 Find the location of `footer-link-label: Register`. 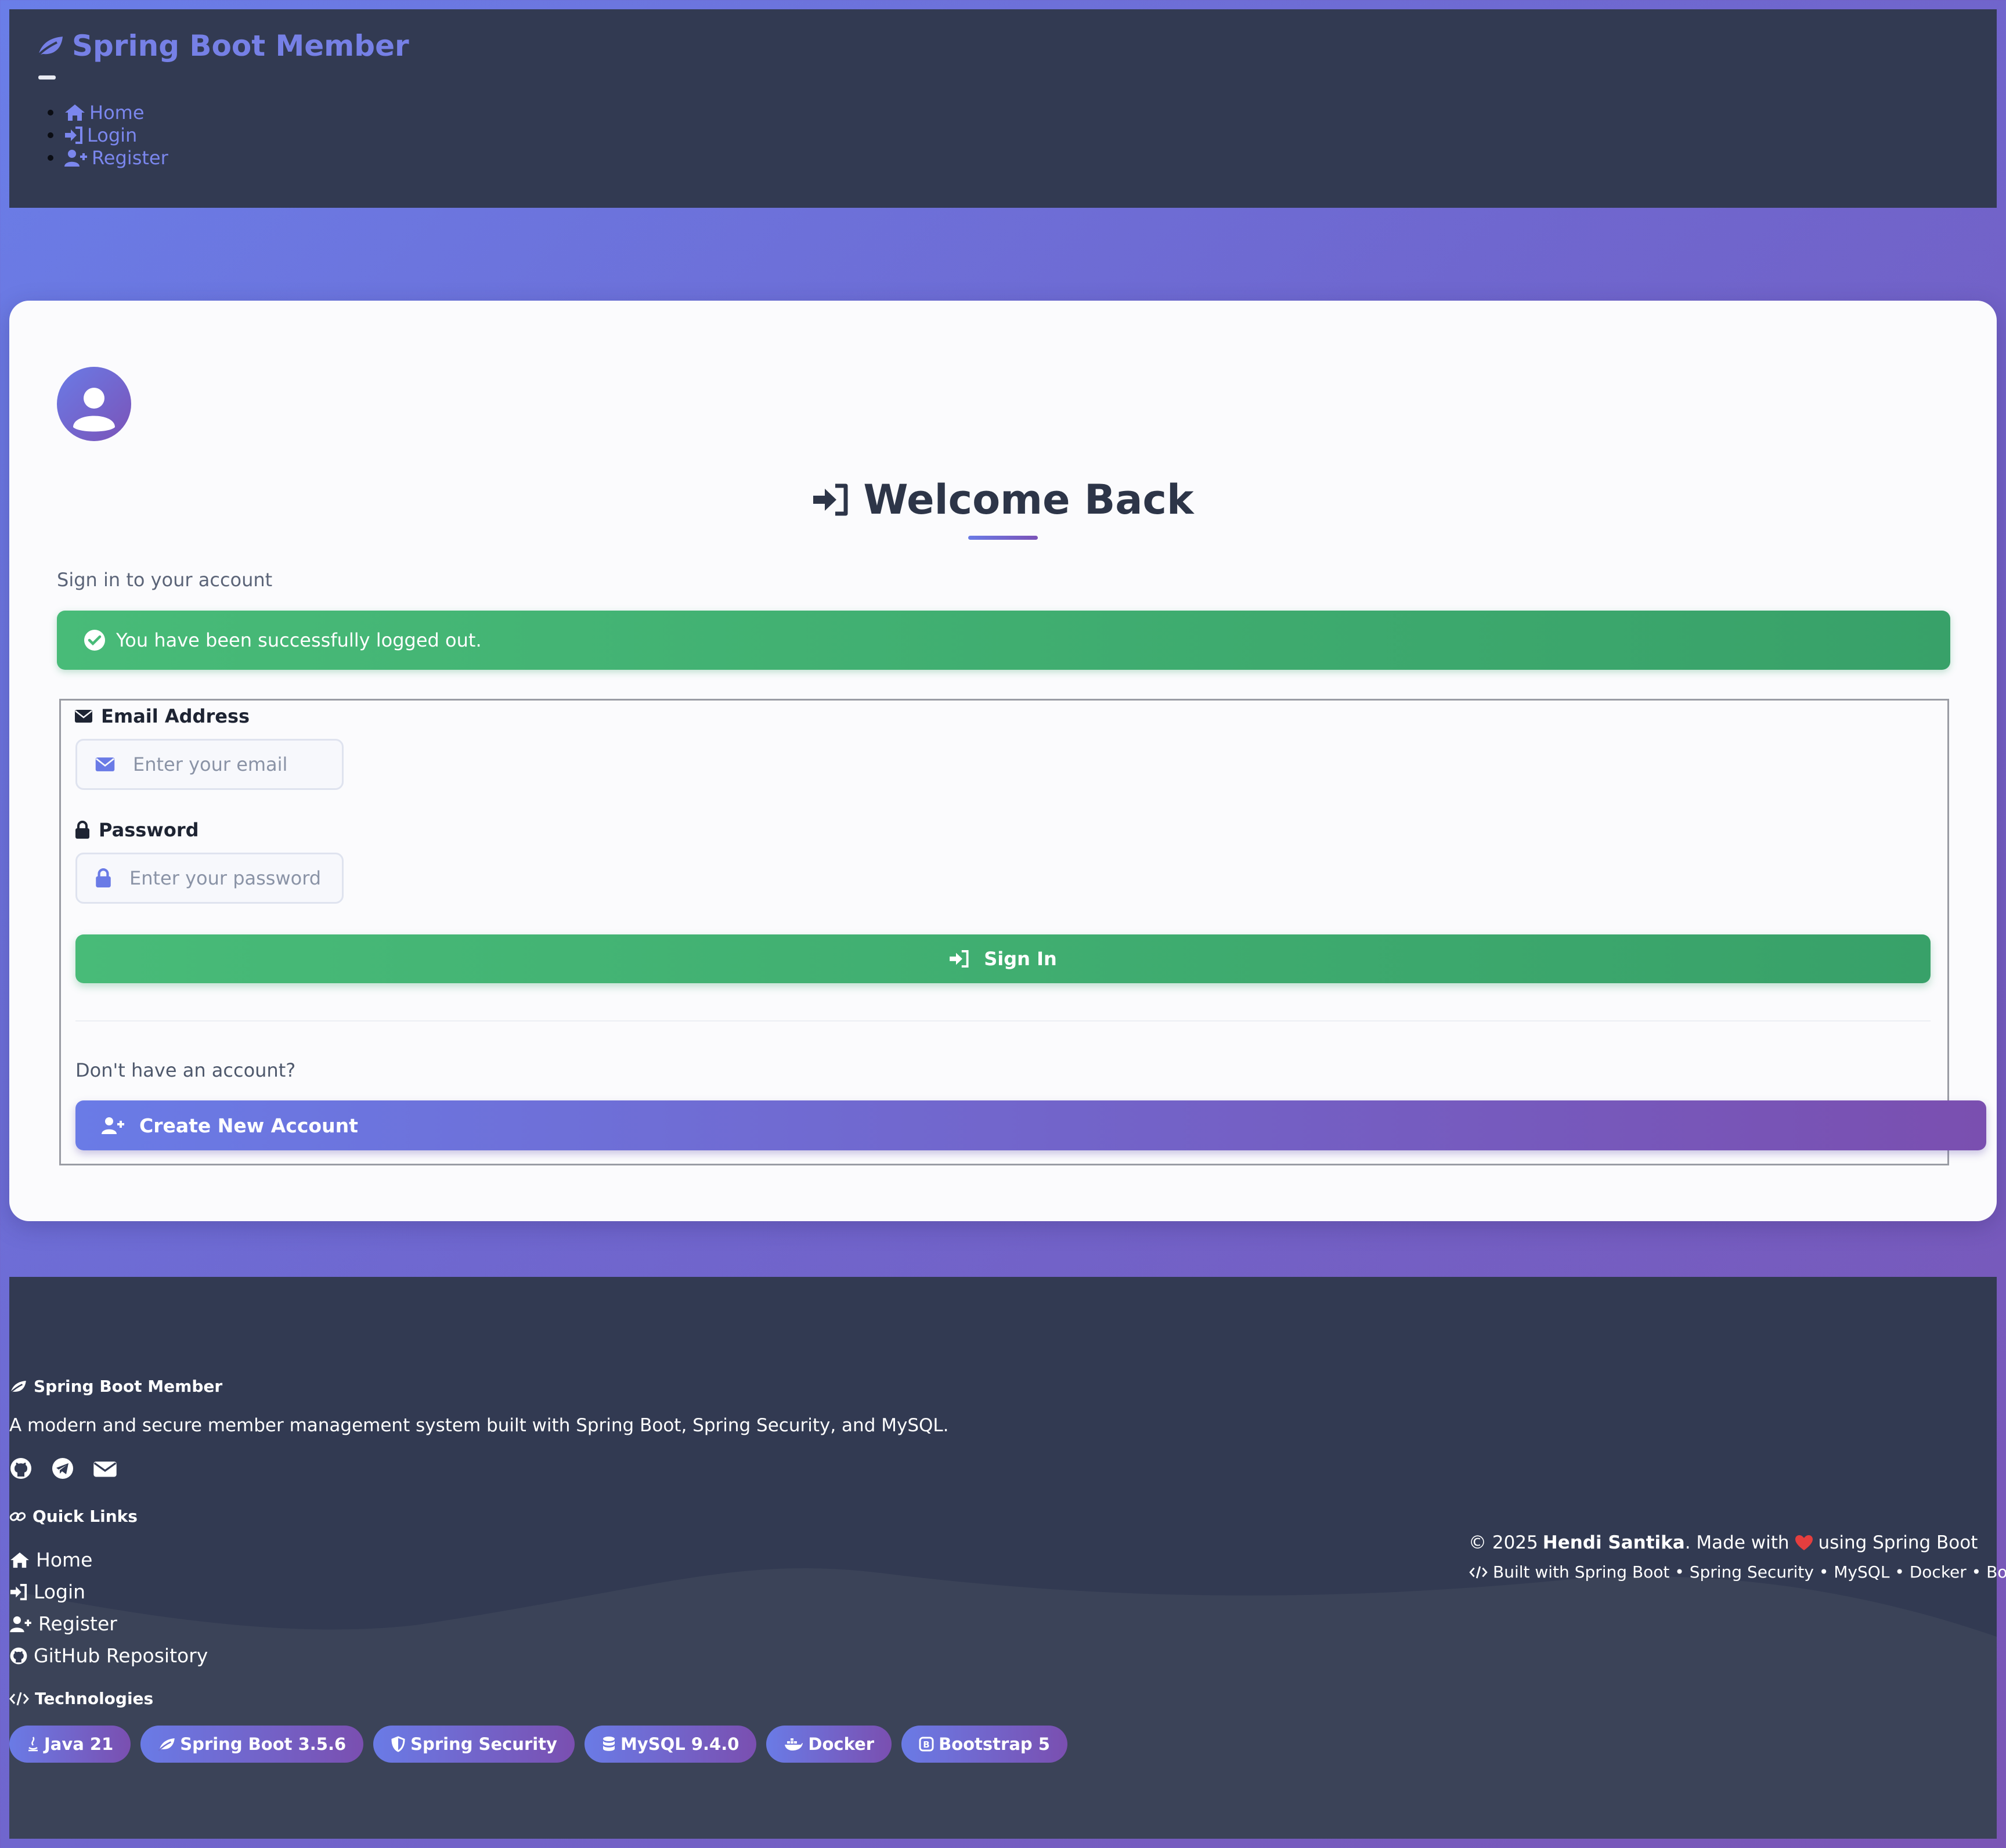

footer-link-label: Register is located at coordinates (77, 1623).